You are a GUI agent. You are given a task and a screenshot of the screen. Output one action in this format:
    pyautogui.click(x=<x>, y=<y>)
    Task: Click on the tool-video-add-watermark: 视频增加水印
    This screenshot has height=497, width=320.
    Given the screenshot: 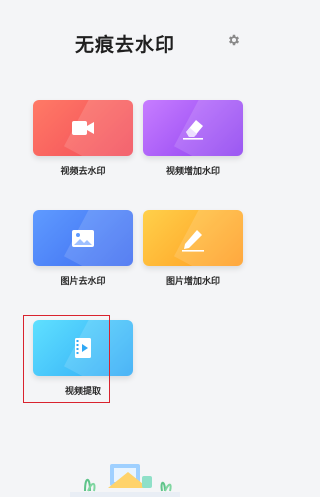 What is the action you would take?
    pyautogui.click(x=193, y=142)
    